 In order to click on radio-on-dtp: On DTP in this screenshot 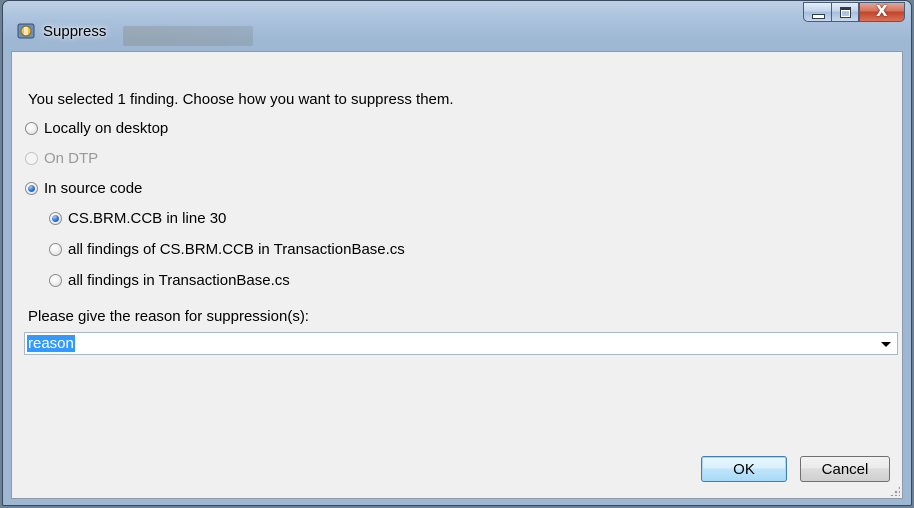, I will do `click(61, 158)`.